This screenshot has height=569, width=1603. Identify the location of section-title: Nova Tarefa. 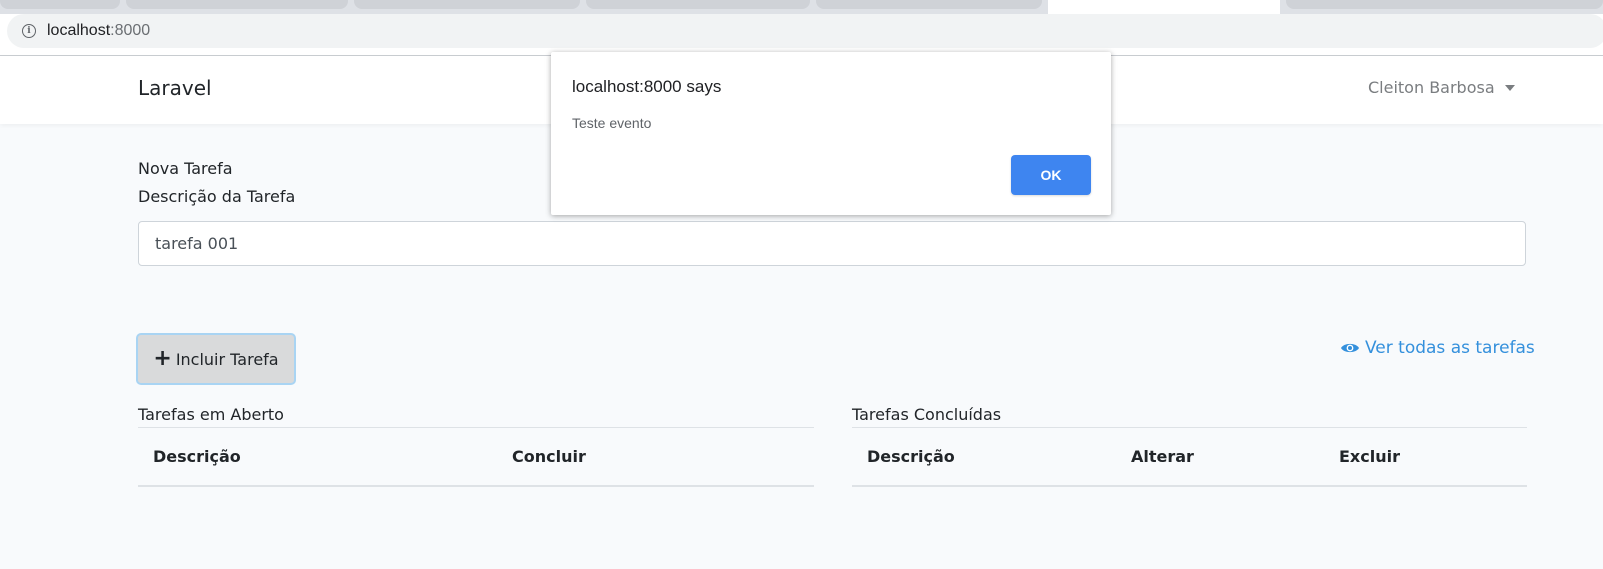
(185, 168).